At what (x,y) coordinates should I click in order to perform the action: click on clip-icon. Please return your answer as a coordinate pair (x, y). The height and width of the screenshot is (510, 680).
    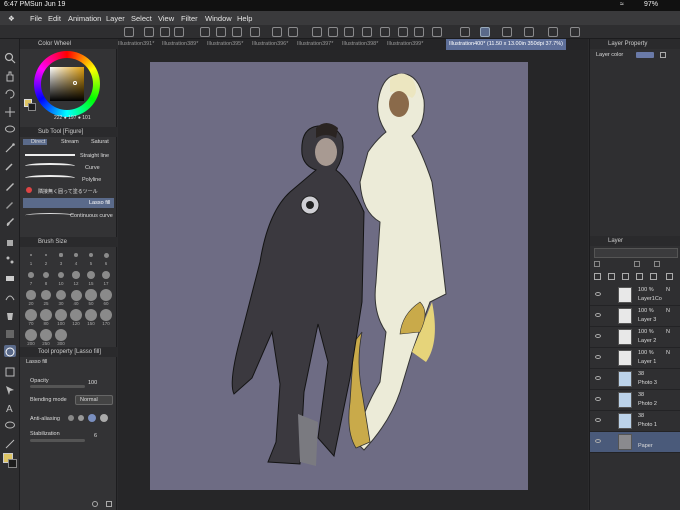
    Looking at the image, I should click on (637, 264).